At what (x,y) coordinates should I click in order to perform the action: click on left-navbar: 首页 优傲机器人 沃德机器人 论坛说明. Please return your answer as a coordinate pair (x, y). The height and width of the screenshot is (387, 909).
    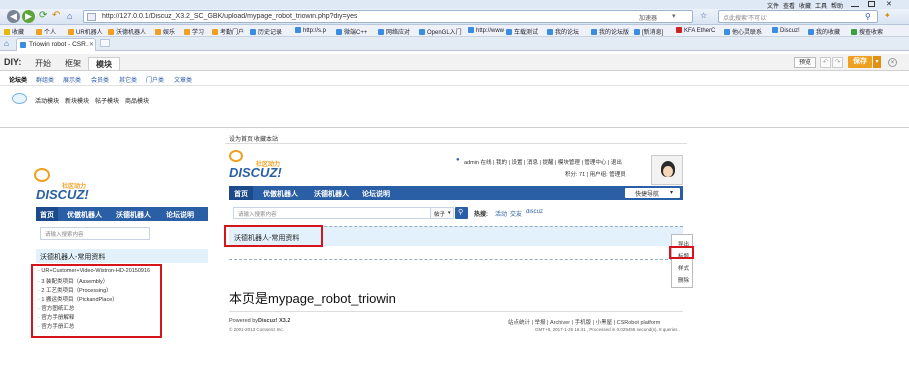
    Looking at the image, I should click on (122, 214).